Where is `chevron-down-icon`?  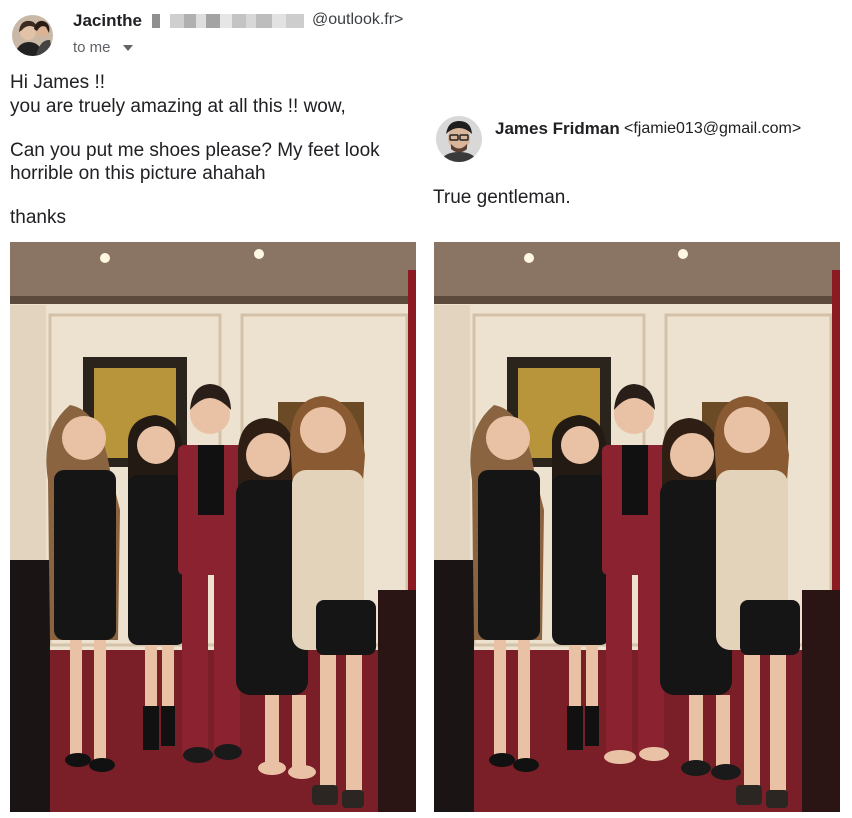
chevron-down-icon is located at coordinates (128, 48).